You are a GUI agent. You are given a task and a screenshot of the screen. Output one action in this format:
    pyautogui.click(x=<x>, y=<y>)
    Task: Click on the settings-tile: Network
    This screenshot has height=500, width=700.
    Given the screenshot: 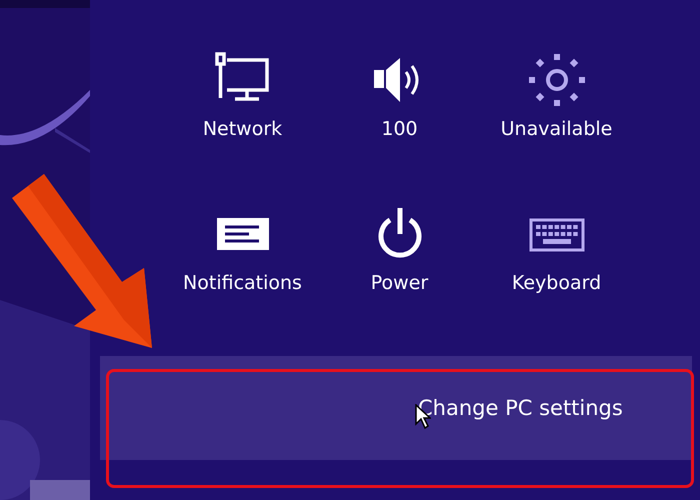 What is the action you would take?
    pyautogui.click(x=242, y=96)
    